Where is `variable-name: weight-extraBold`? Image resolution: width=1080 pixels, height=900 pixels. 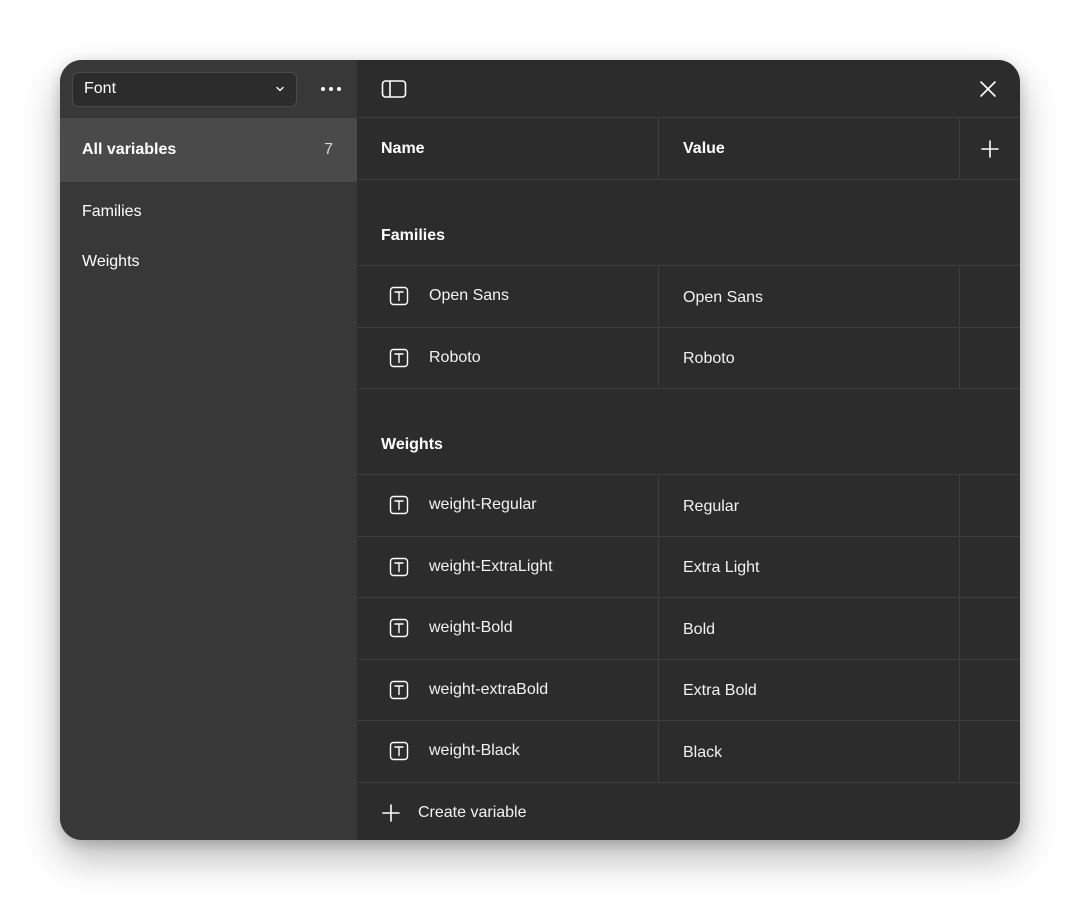 variable-name: weight-extraBold is located at coordinates (489, 689).